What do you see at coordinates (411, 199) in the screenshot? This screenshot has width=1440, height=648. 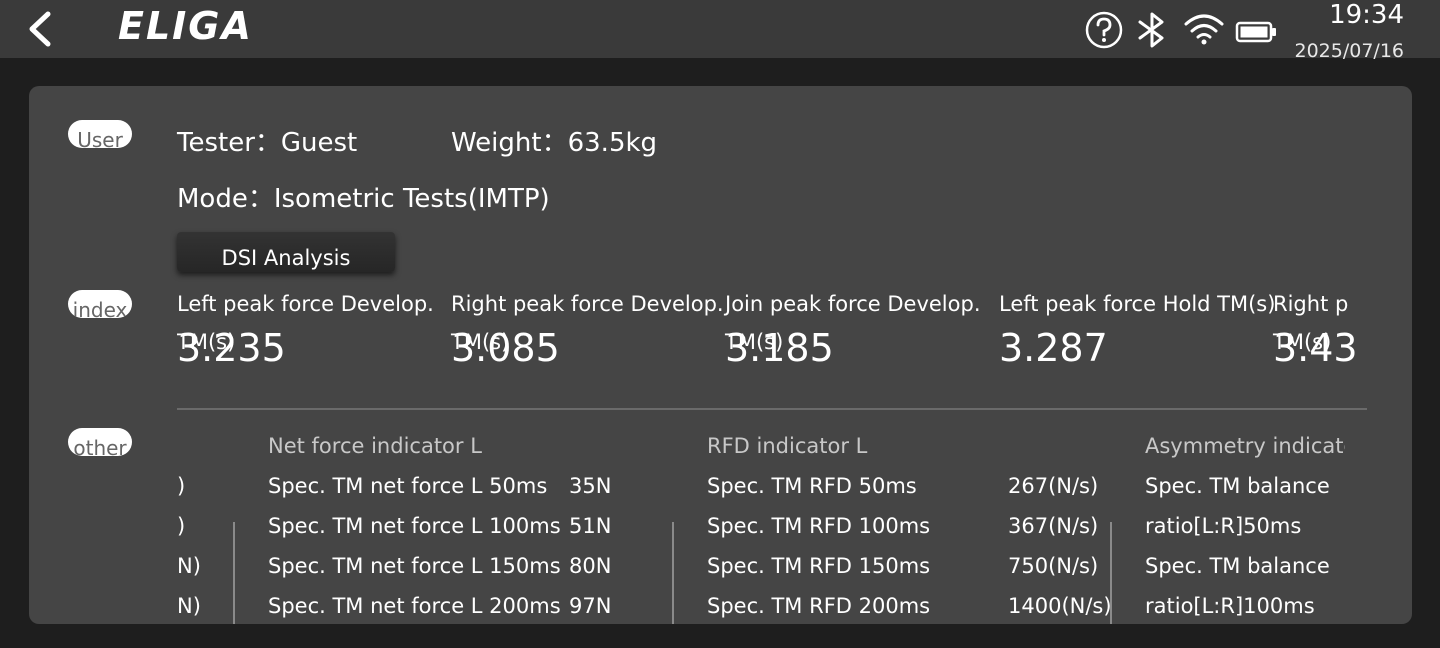 I see `mode-value: Isometric Tests(IMTP)` at bounding box center [411, 199].